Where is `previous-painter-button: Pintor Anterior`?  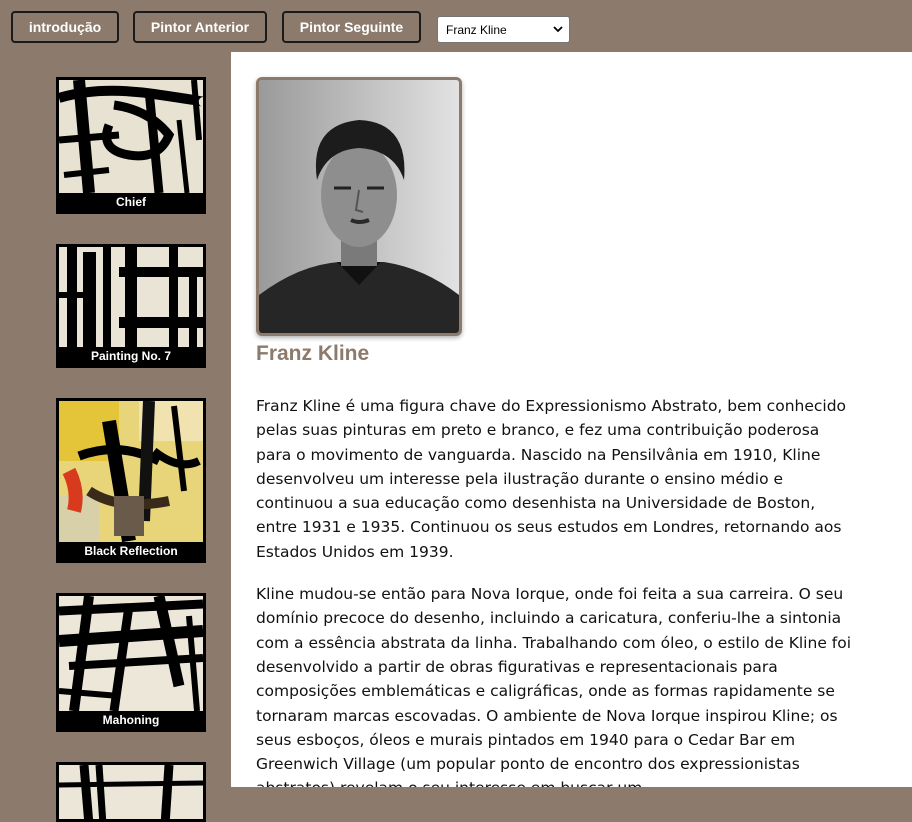
previous-painter-button: Pintor Anterior is located at coordinates (200, 27).